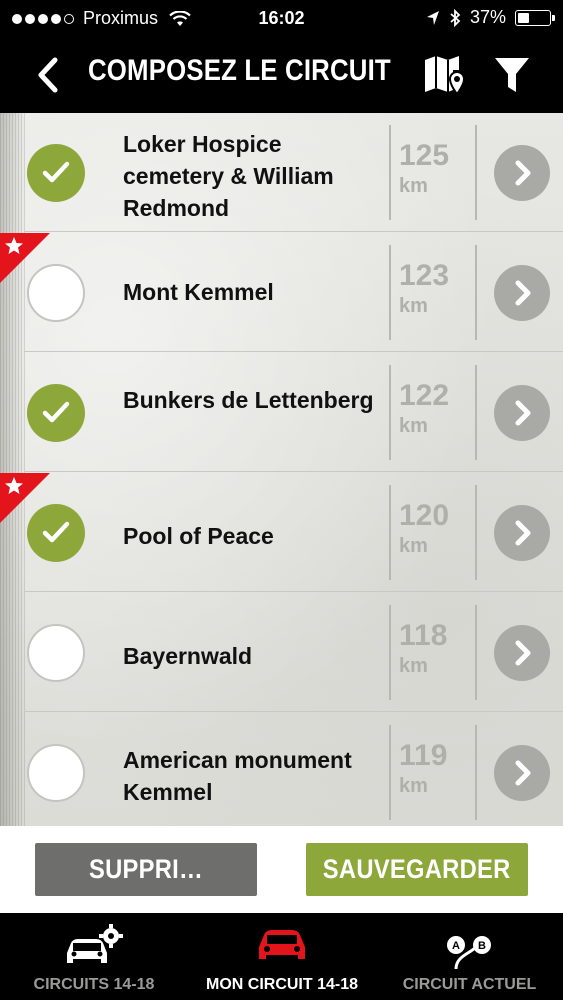 Image resolution: width=563 pixels, height=1000 pixels. What do you see at coordinates (282, 944) in the screenshot?
I see `car-icon` at bounding box center [282, 944].